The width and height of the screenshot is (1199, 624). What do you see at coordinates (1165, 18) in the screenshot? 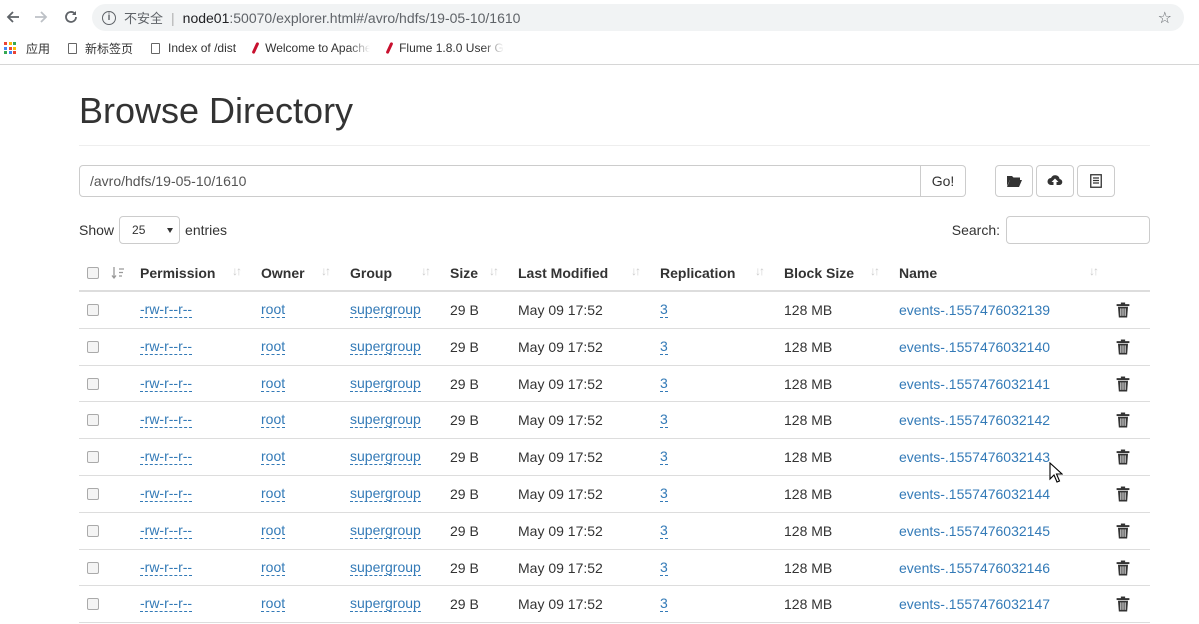
I see `bookmark-star-icon: ☆` at bounding box center [1165, 18].